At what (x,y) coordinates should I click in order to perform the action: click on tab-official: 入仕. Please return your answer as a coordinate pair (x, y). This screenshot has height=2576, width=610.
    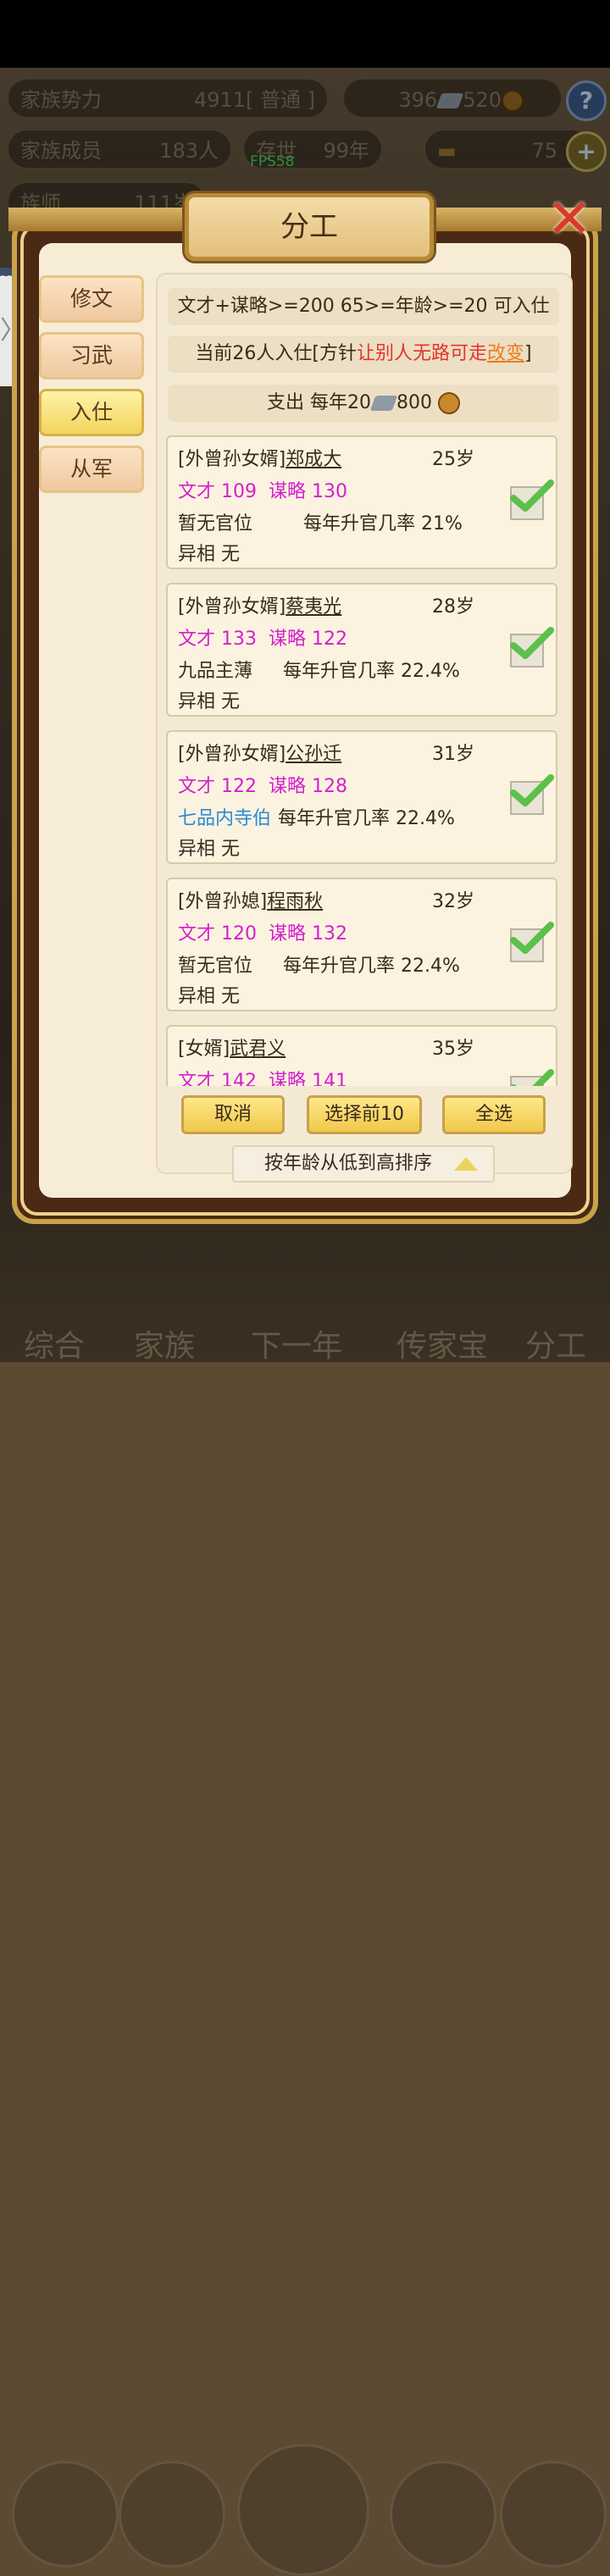
    Looking at the image, I should click on (91, 412).